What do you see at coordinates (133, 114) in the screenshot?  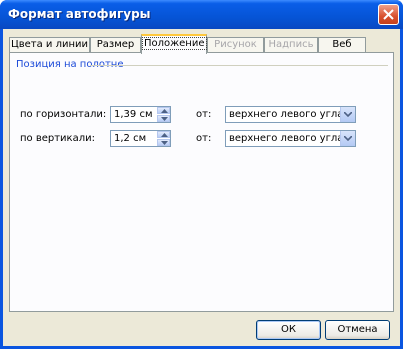 I see `horizontal-position-value: 1,39 см` at bounding box center [133, 114].